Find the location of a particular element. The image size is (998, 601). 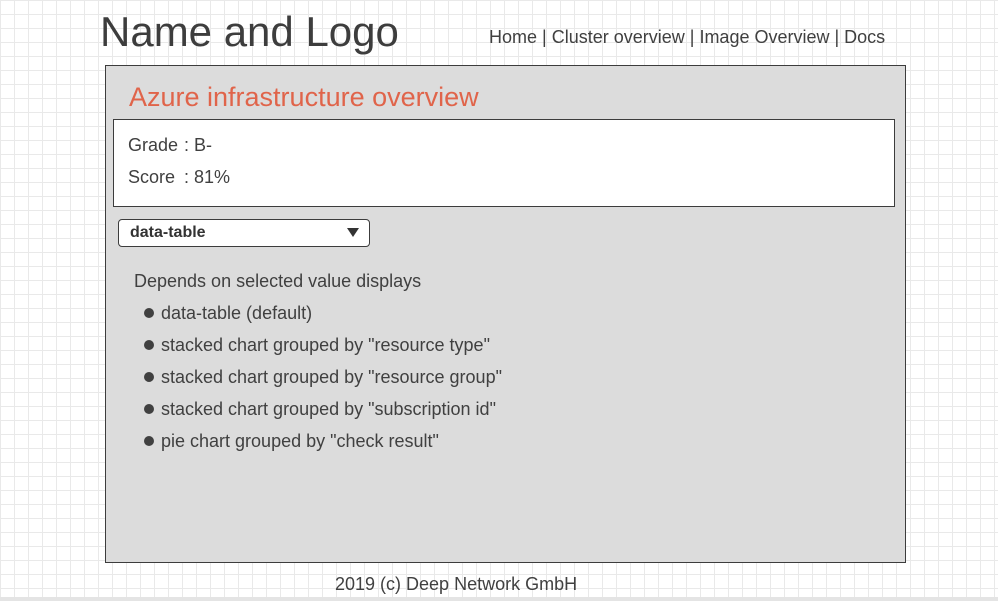

logo-title: Name and Logo is located at coordinates (249, 31).